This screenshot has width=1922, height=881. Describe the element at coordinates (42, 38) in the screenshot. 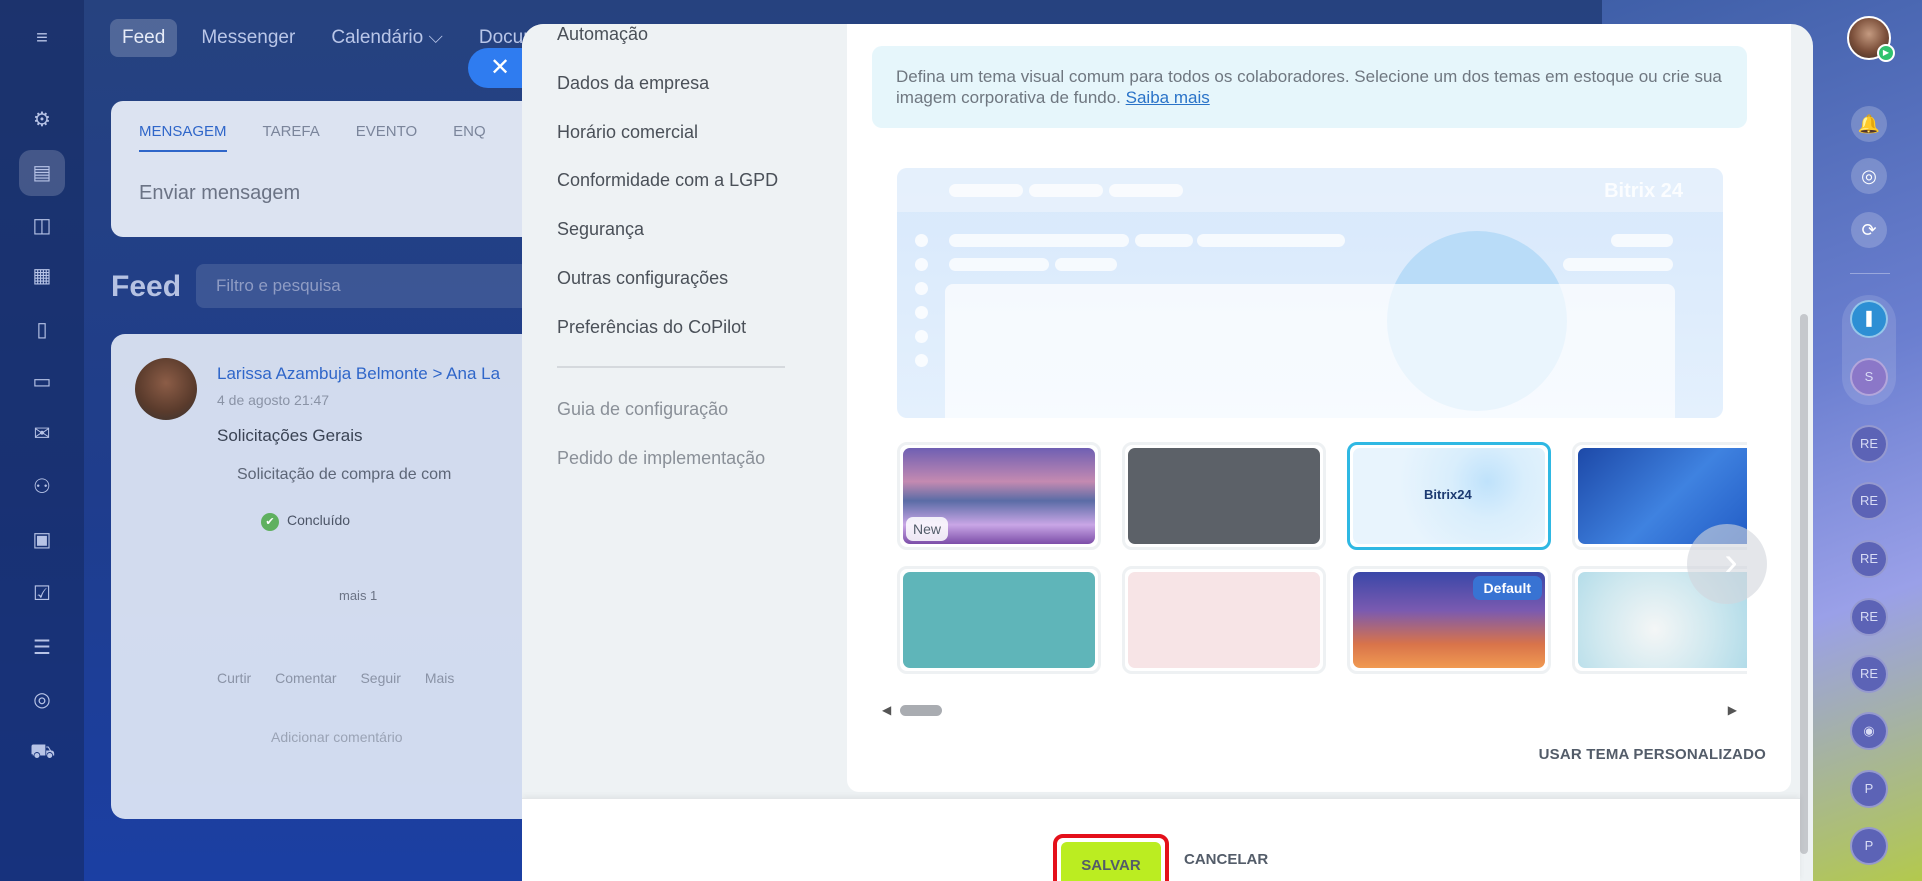

I see `menu-icon: ≡` at that location.